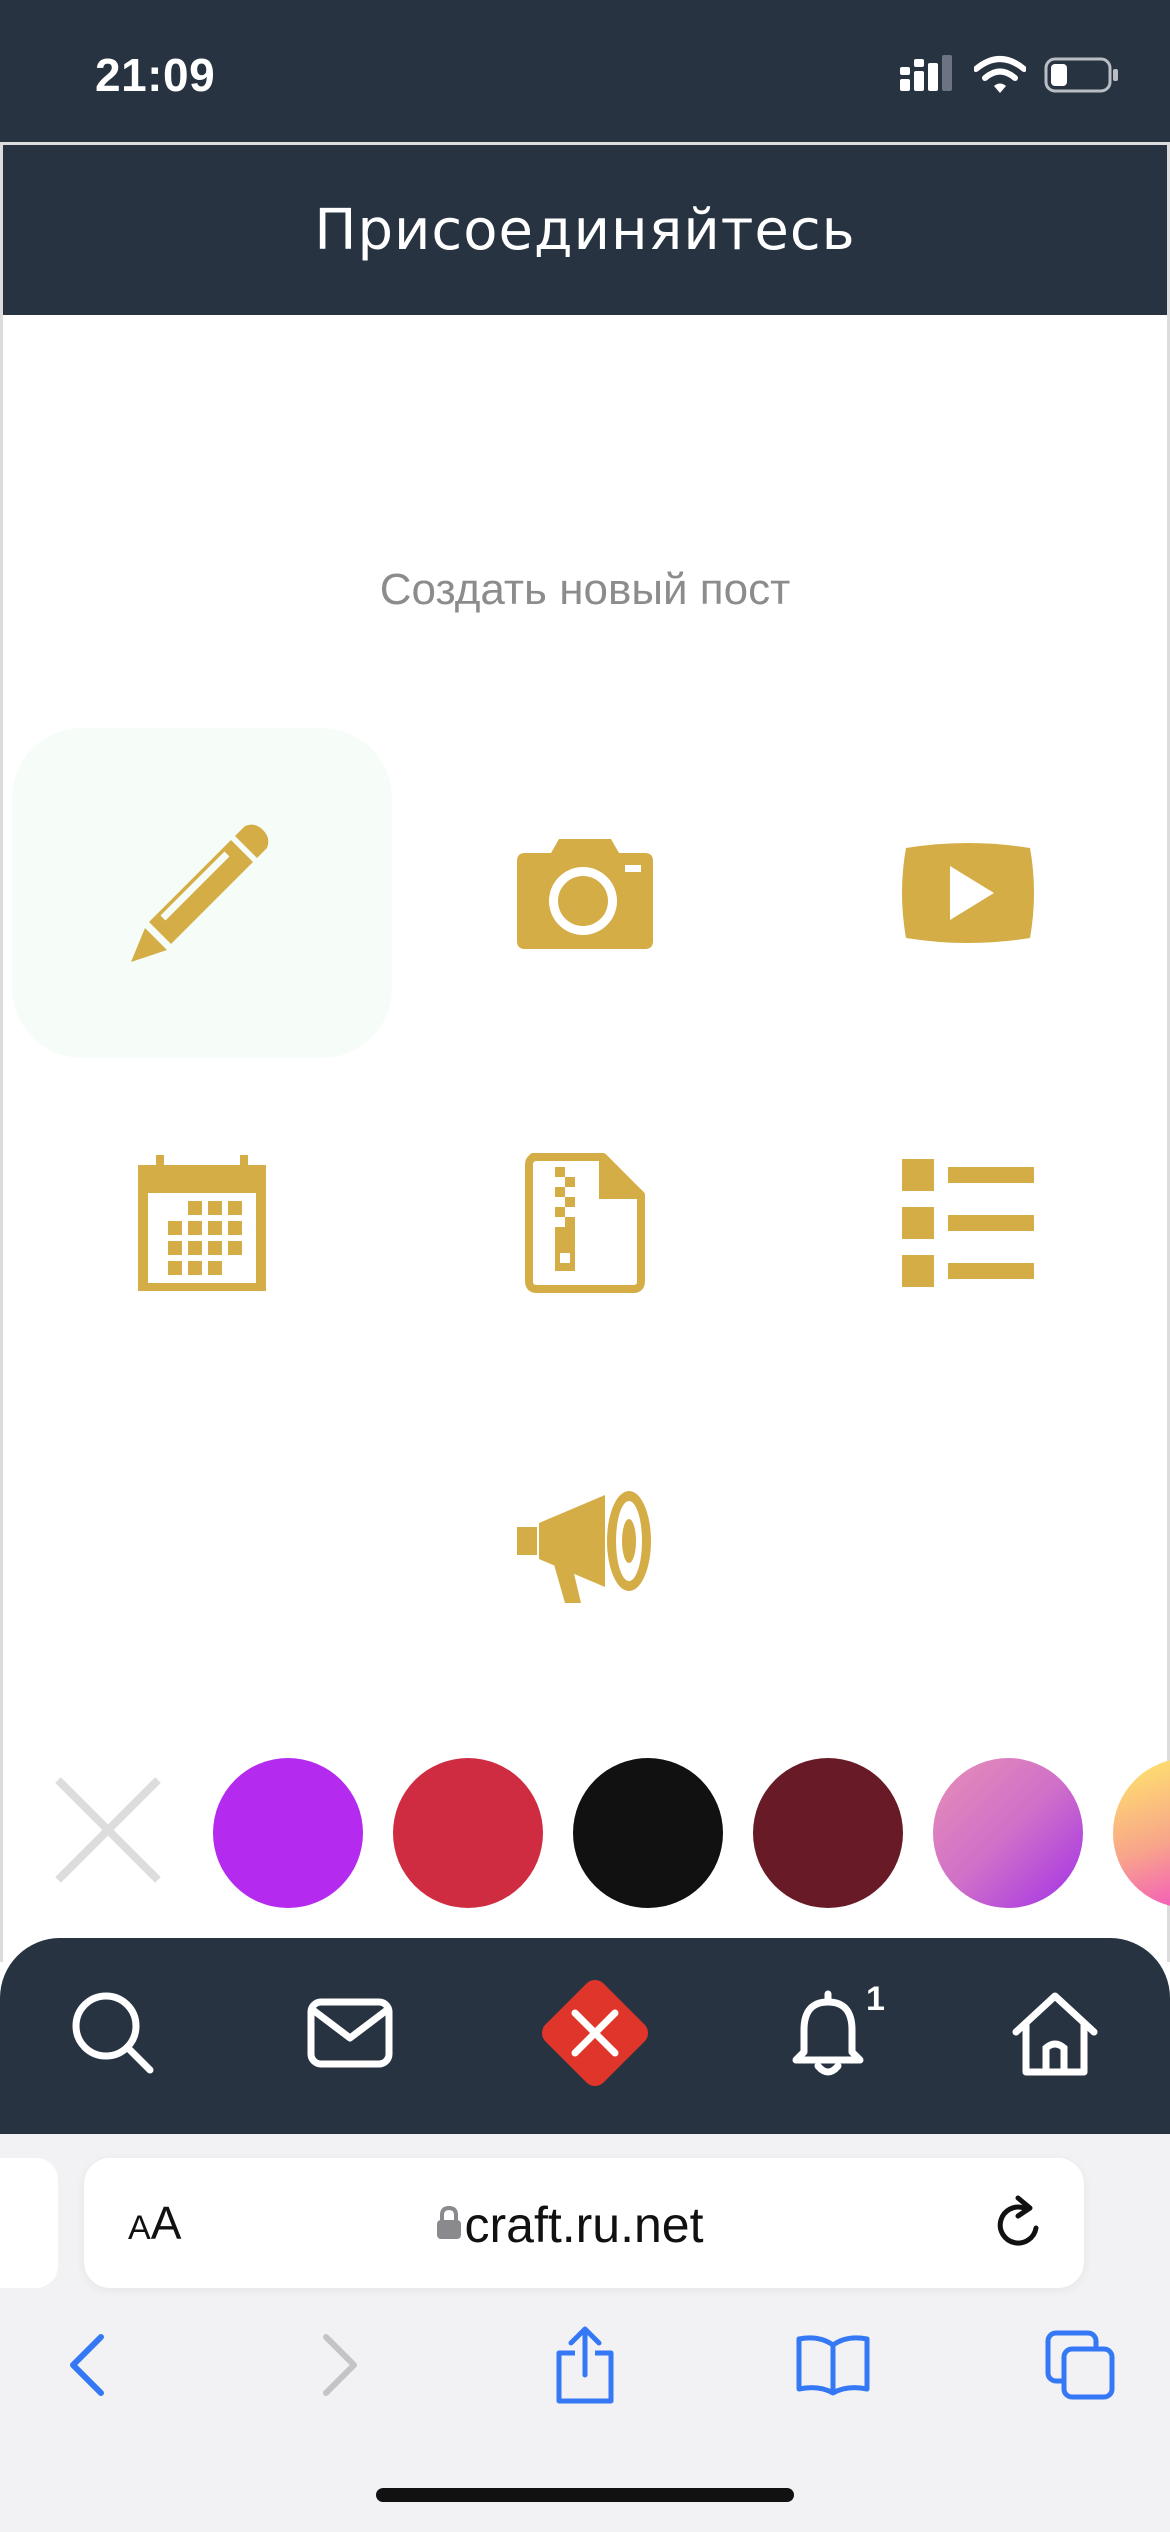  I want to click on post-type-announcement, so click(585, 1545).